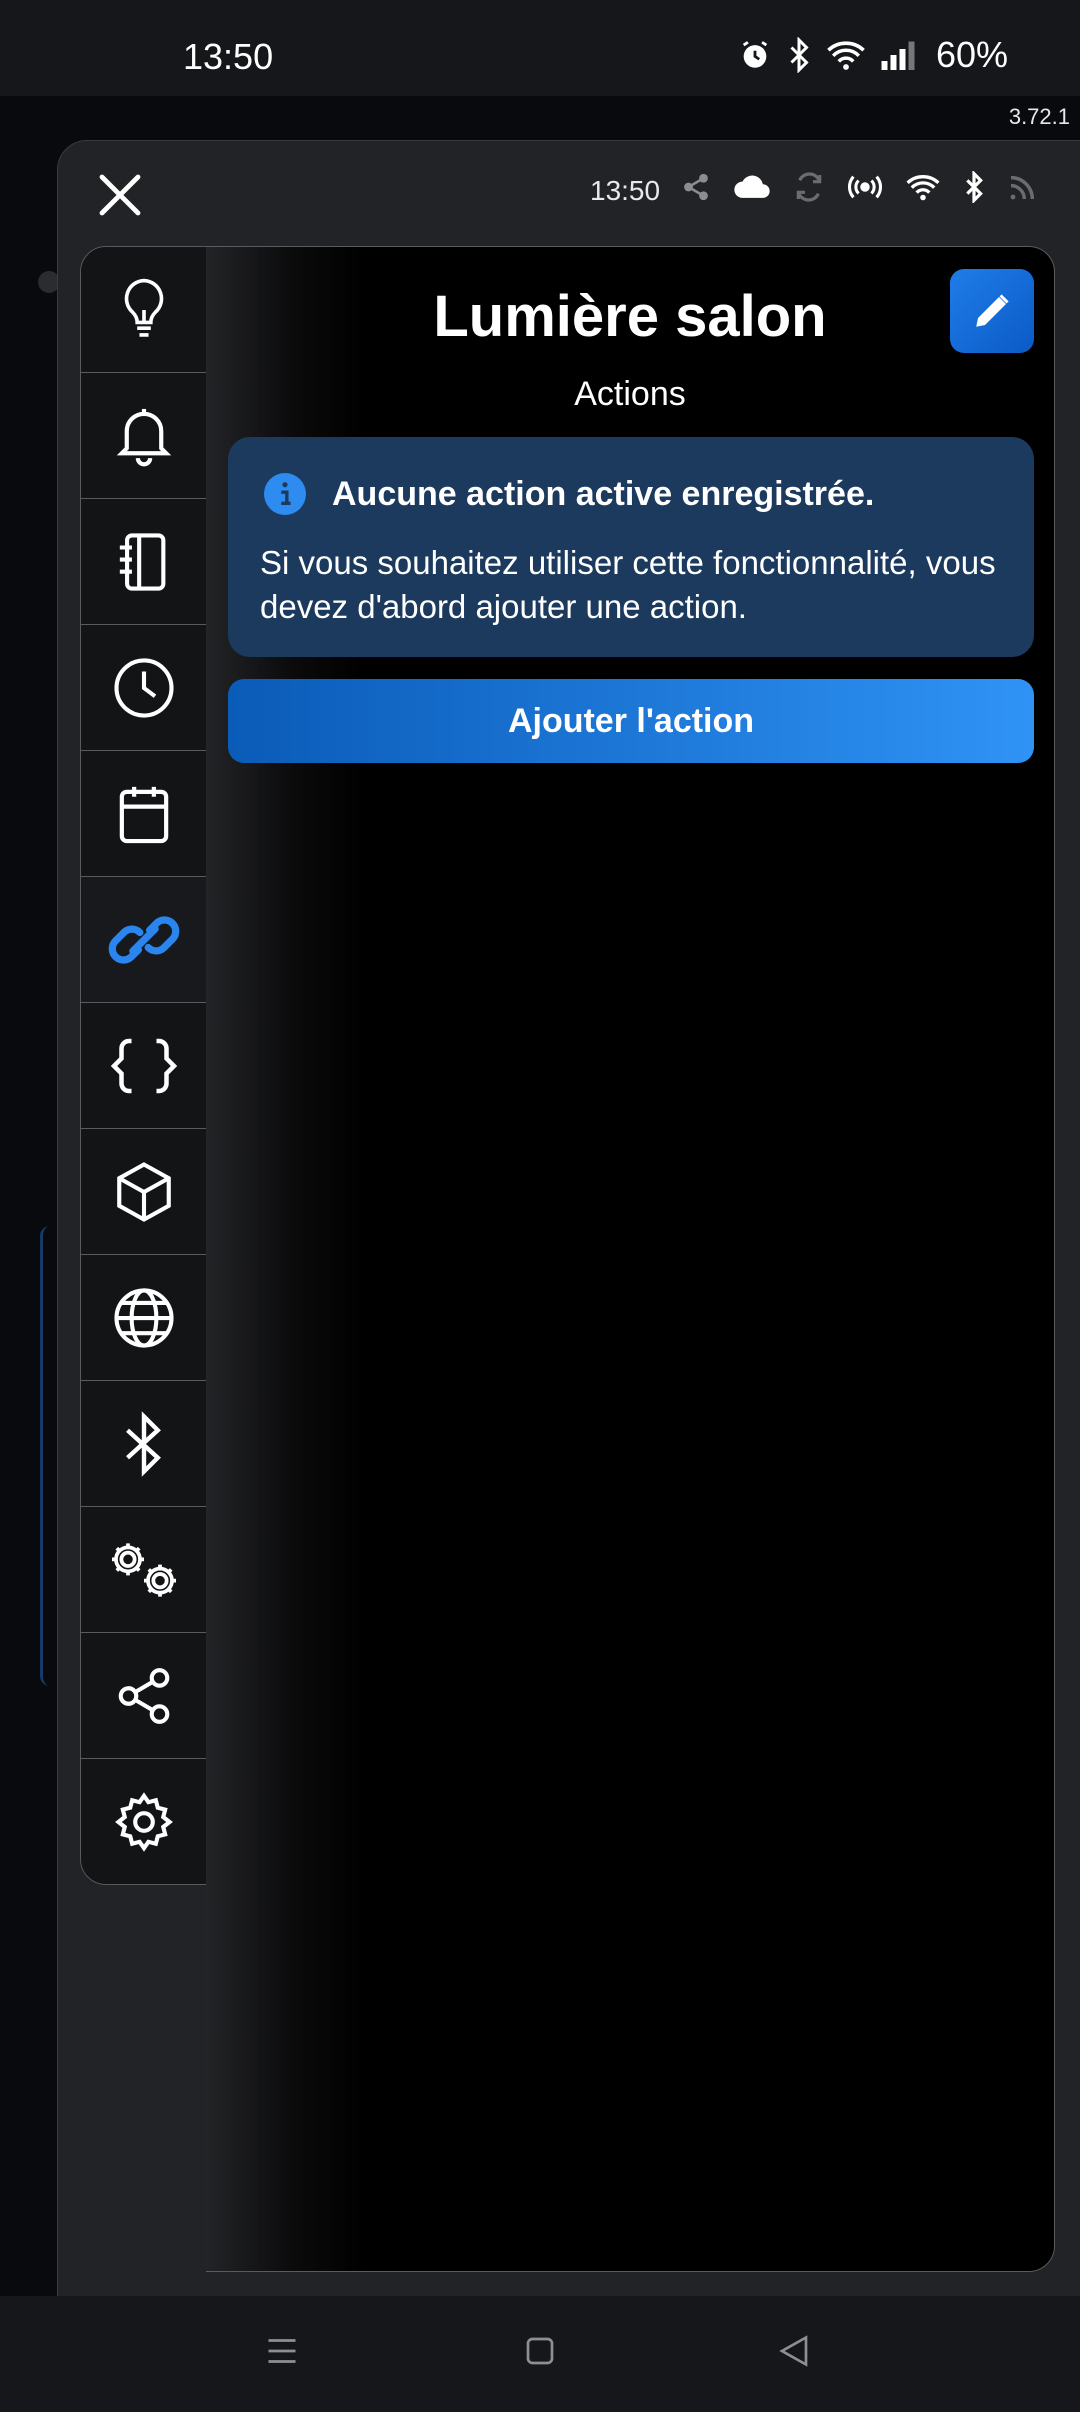 Image resolution: width=1080 pixels, height=2412 pixels. I want to click on sidebar, so click(144, 1065).